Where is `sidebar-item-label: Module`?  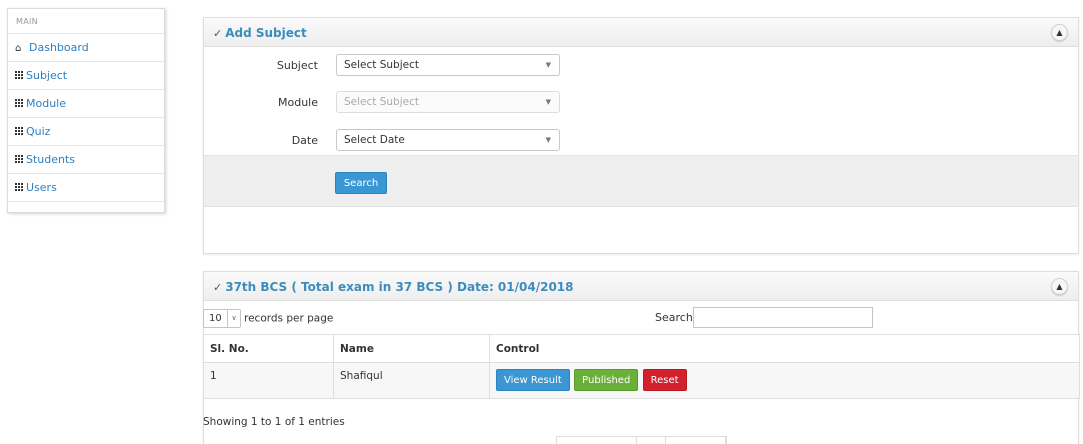
sidebar-item-label: Module is located at coordinates (46, 103).